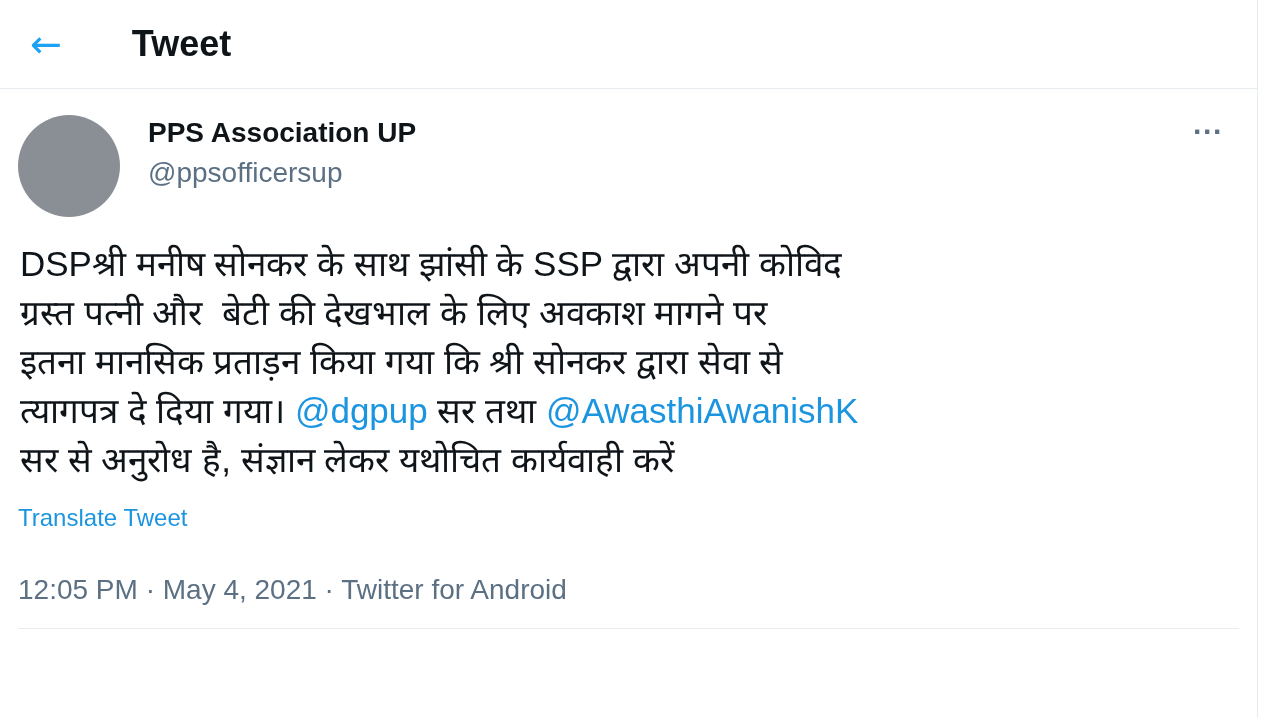  I want to click on more-button: ···, so click(1208, 132).